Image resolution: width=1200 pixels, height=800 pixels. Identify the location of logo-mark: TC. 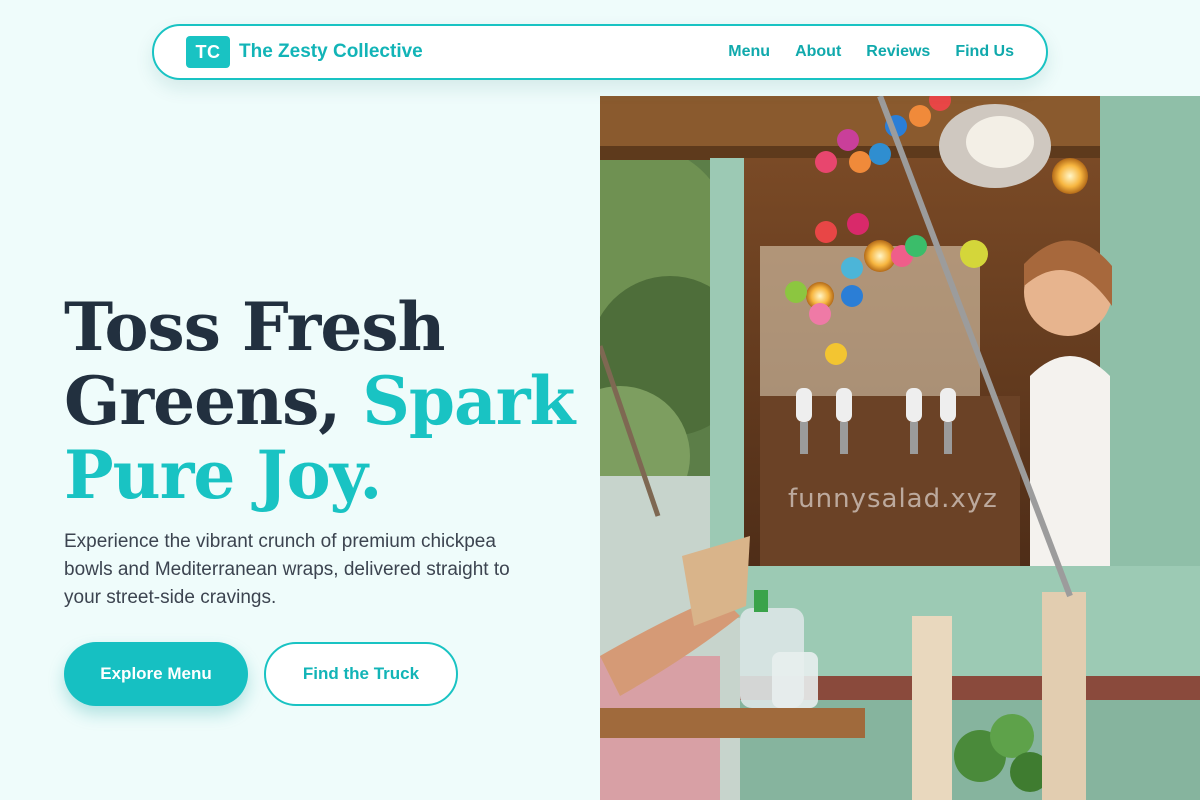
(208, 52).